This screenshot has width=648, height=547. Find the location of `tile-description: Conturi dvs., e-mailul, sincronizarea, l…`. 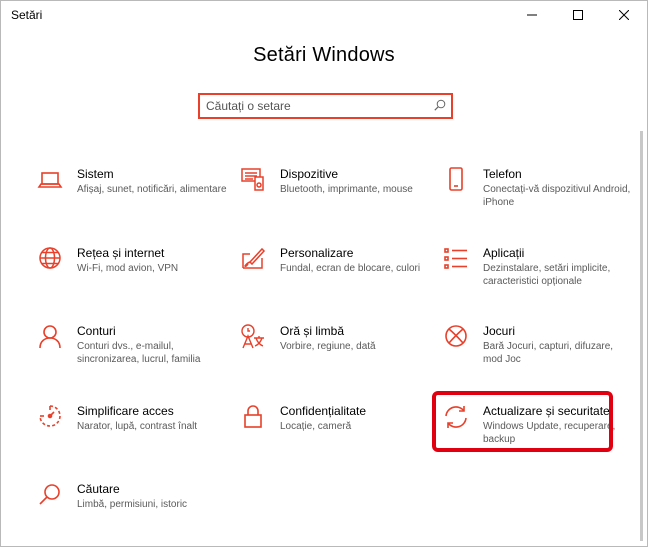

tile-description: Conturi dvs., e-mailul, sincronizarea, l… is located at coordinates (139, 353).